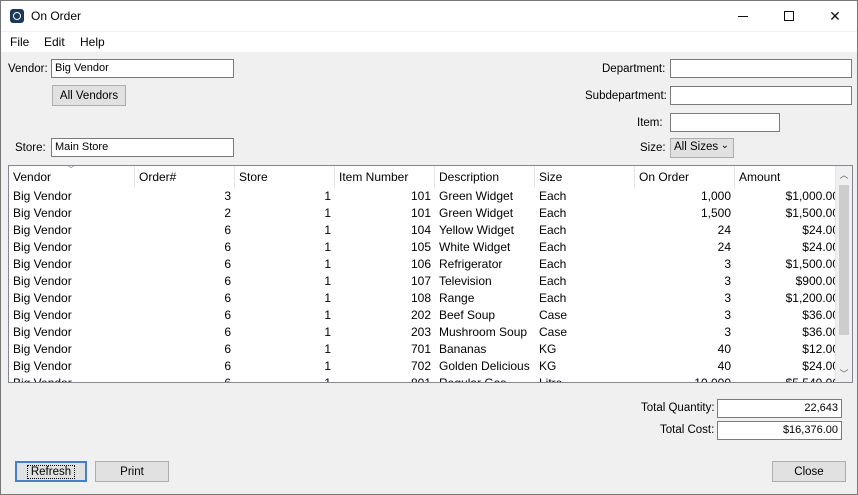 This screenshot has width=858, height=495. Describe the element at coordinates (142, 68) in the screenshot. I see `vendor-field: Big Vendor` at that location.